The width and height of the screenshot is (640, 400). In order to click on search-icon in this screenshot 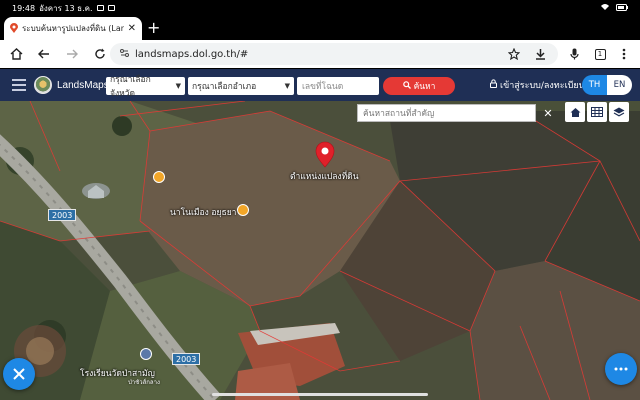, I will do `click(406, 86)`.